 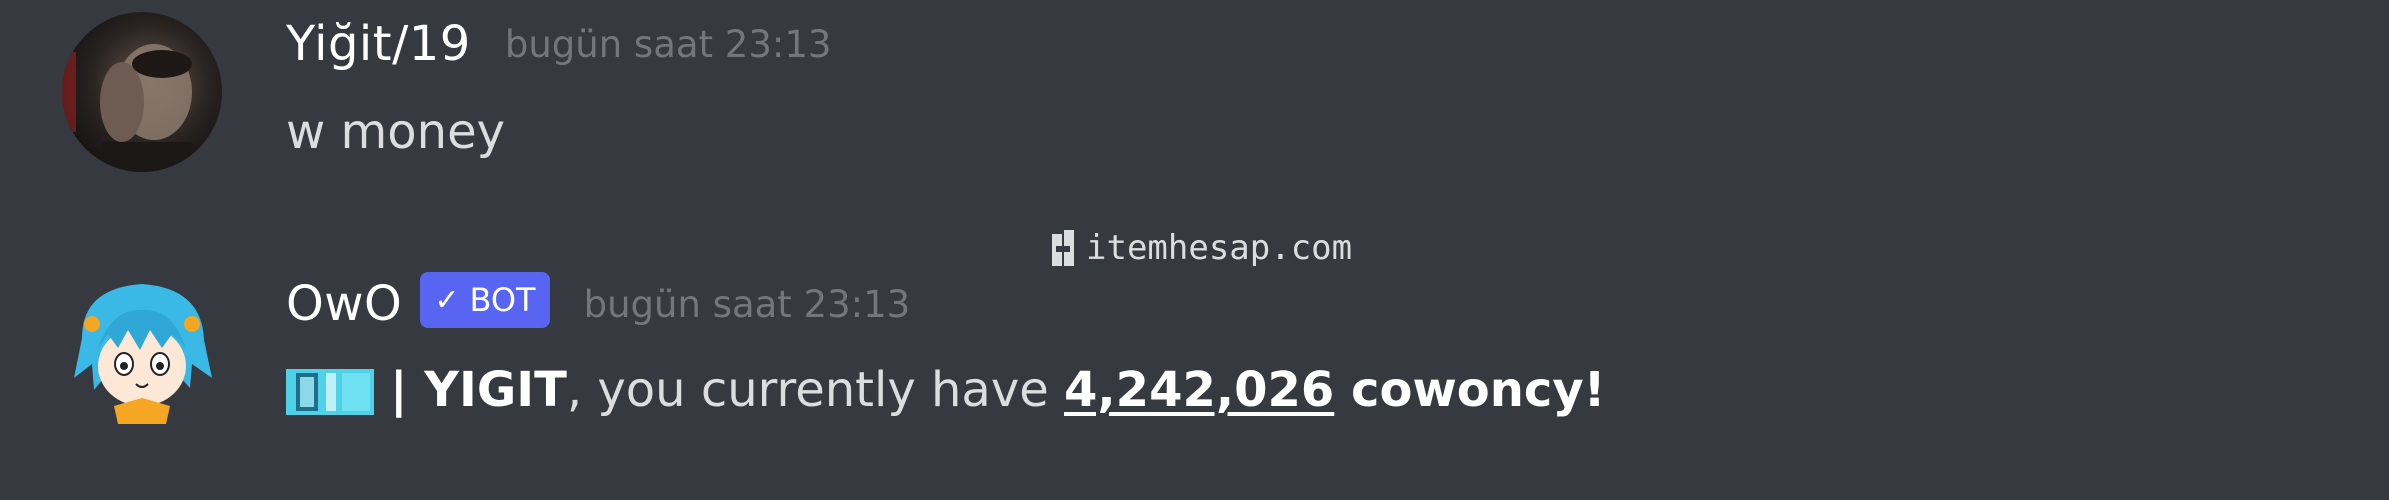 I want to click on bot-username: OwO, so click(x=344, y=304).